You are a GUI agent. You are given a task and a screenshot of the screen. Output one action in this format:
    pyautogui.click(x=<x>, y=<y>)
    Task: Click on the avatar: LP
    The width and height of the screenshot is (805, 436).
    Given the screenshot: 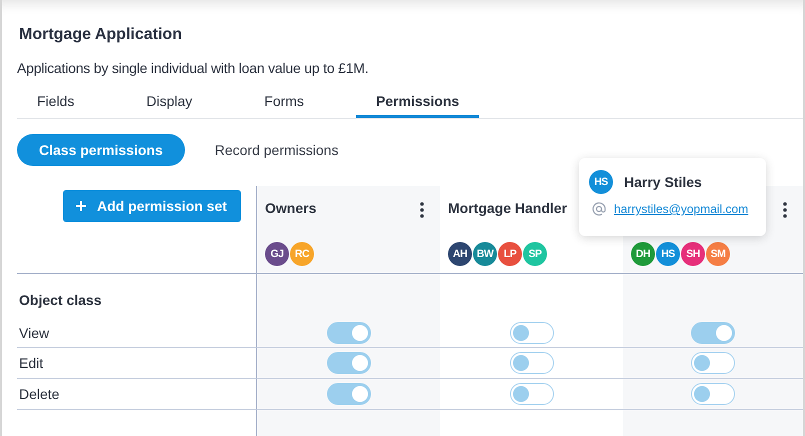 What is the action you would take?
    pyautogui.click(x=510, y=254)
    